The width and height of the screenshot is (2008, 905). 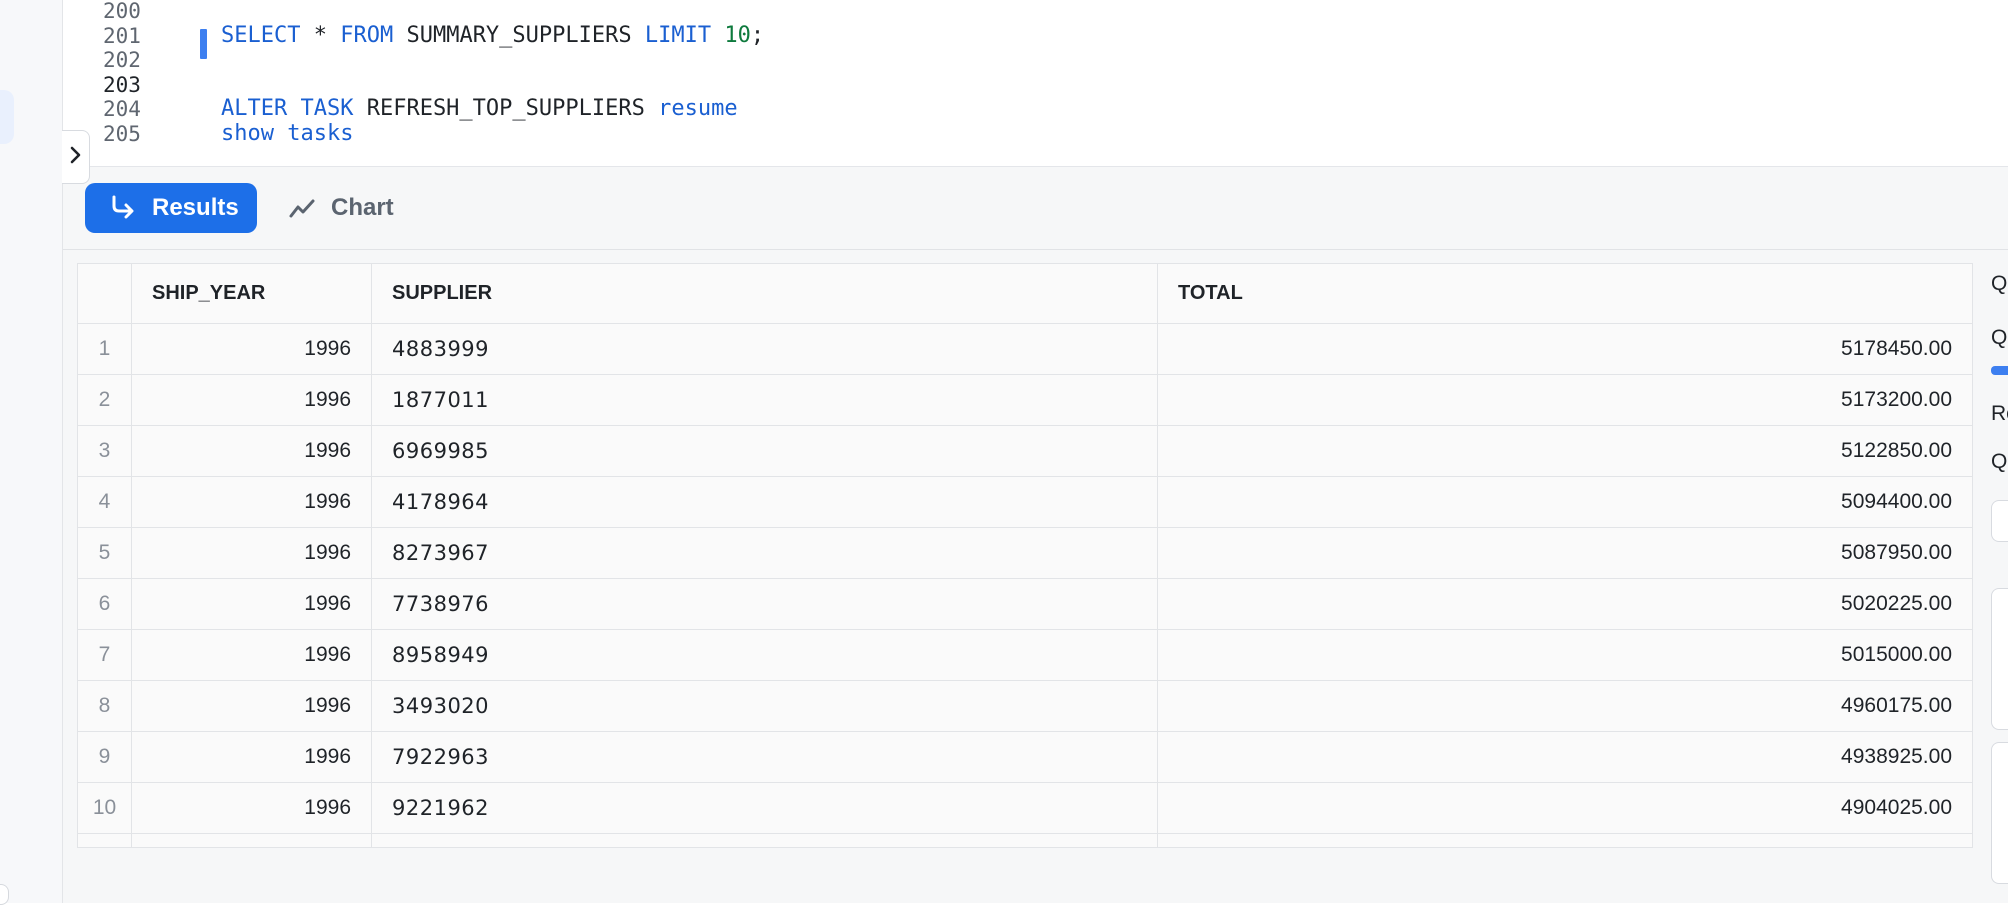 I want to click on table-row: 6 1996 7738976 5020225.00, so click(x=1025, y=604).